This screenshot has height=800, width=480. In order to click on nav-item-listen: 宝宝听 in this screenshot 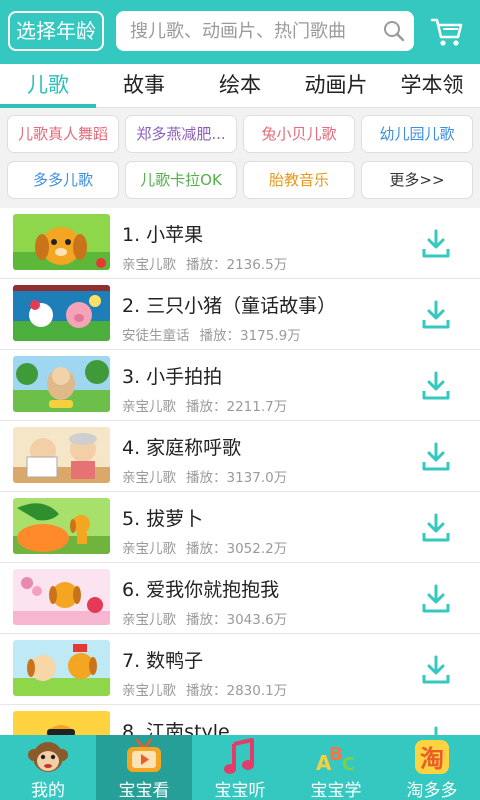, I will do `click(240, 767)`.